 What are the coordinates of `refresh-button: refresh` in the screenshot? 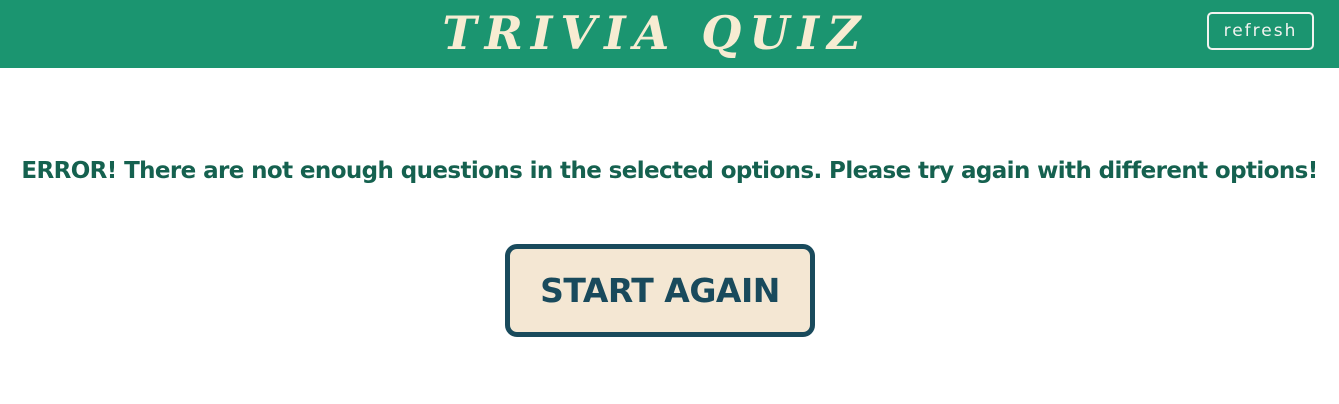 It's located at (1260, 31).